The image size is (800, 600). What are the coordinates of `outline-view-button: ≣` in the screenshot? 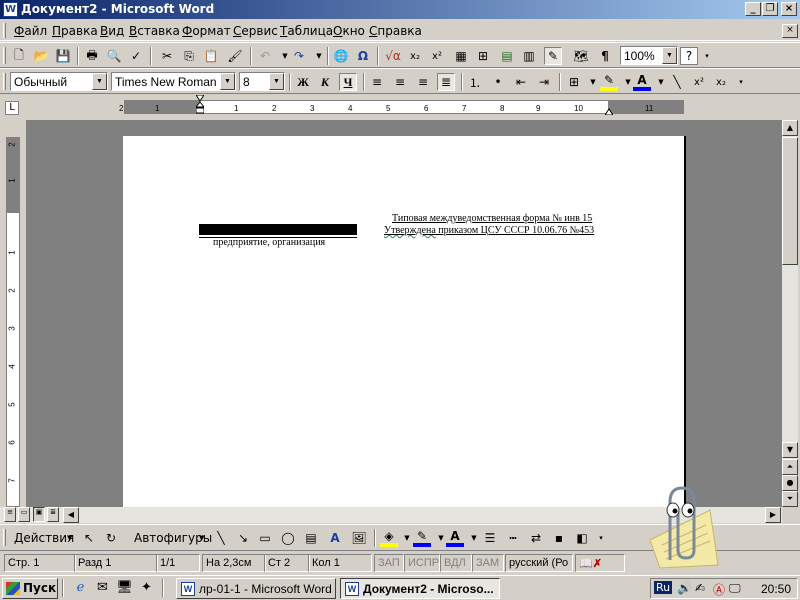 It's located at (53, 514).